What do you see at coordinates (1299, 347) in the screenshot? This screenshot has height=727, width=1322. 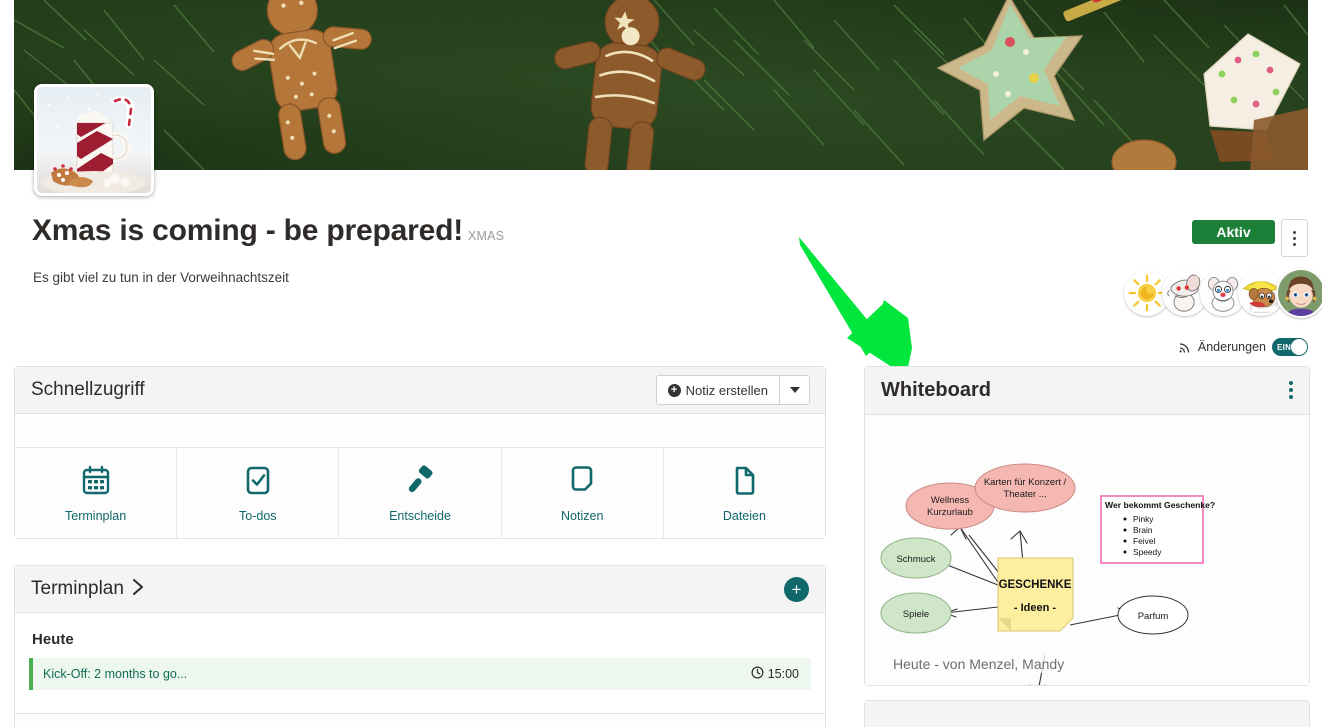 I see `toggle-knob` at bounding box center [1299, 347].